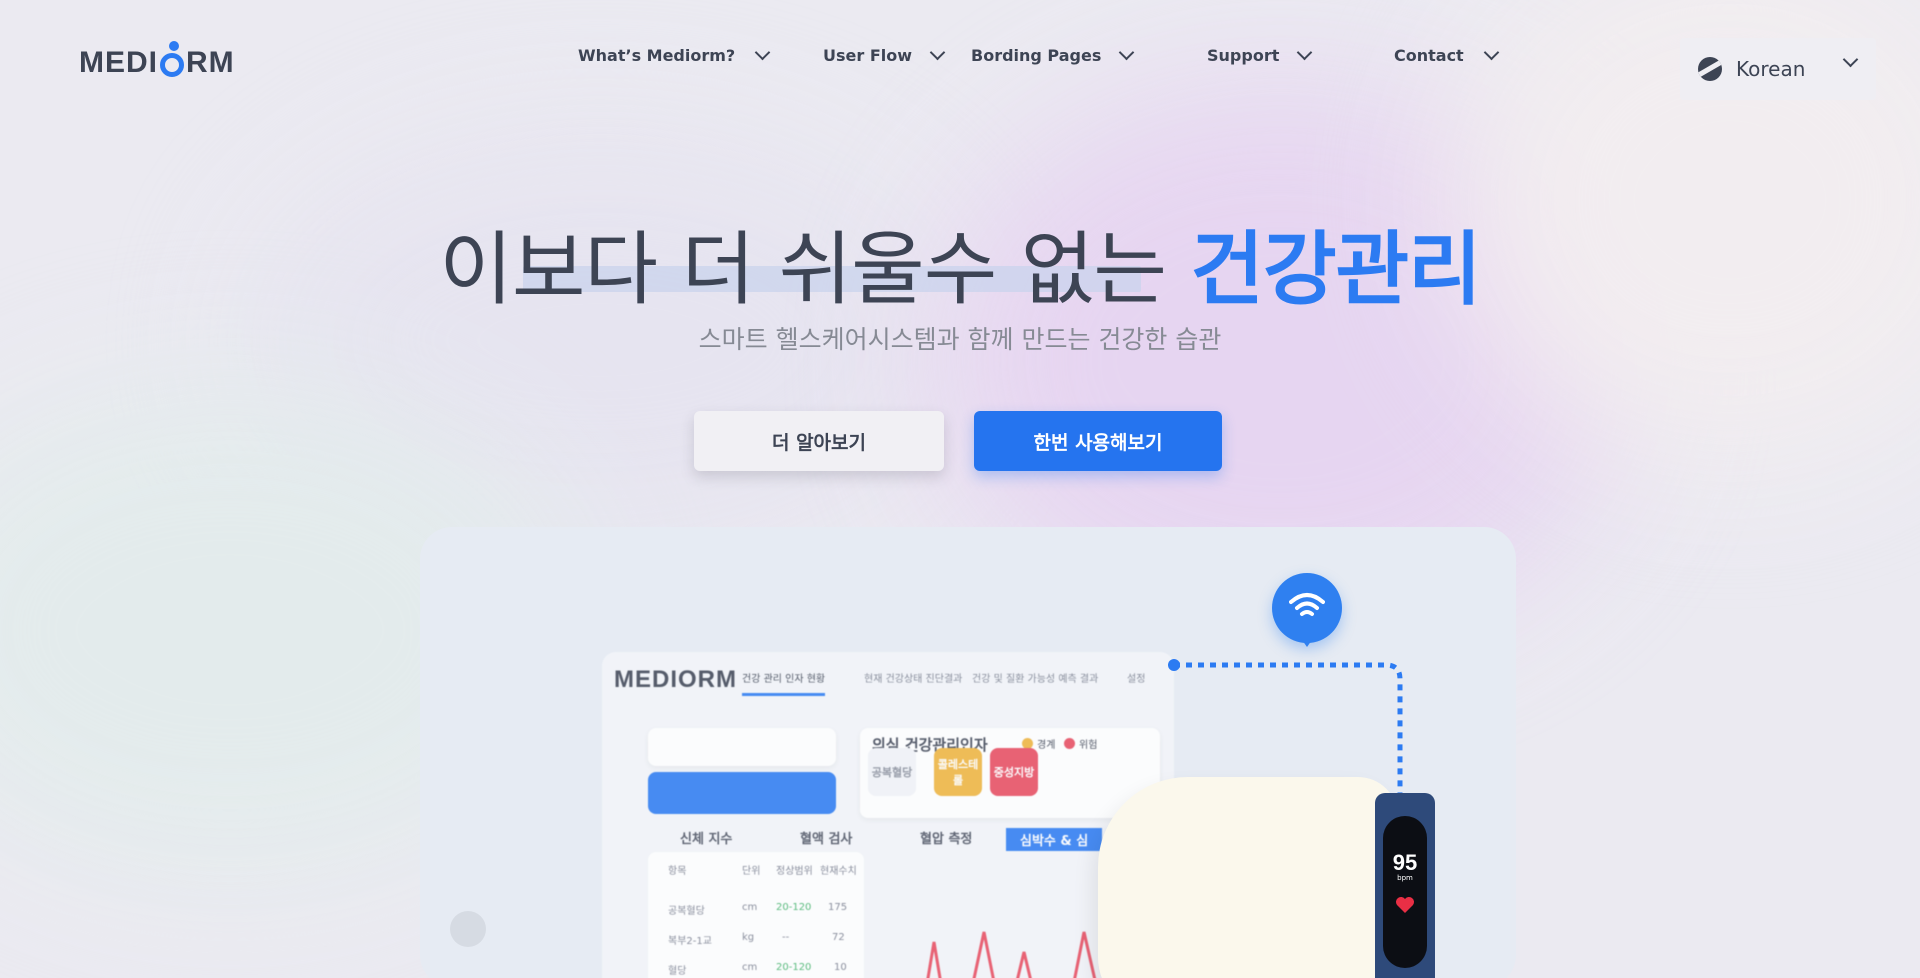  I want to click on nav-label: Support, so click(1243, 55).